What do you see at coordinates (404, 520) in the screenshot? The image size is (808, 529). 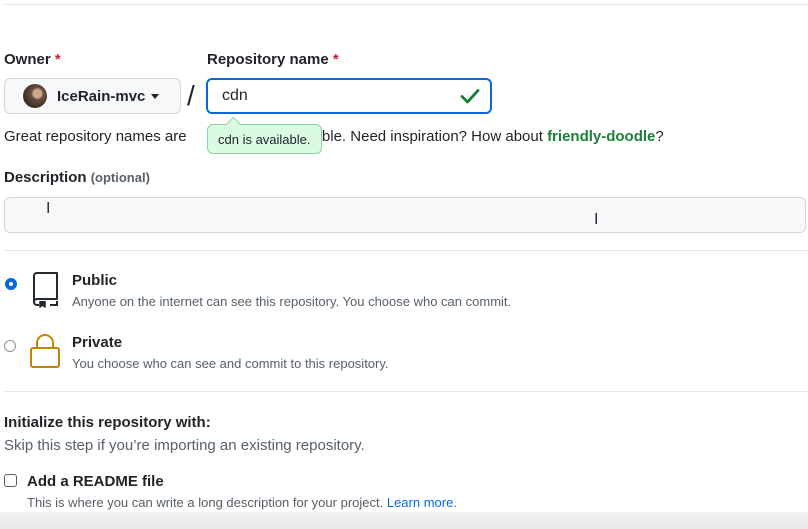 I see `bottom-edge` at bounding box center [404, 520].